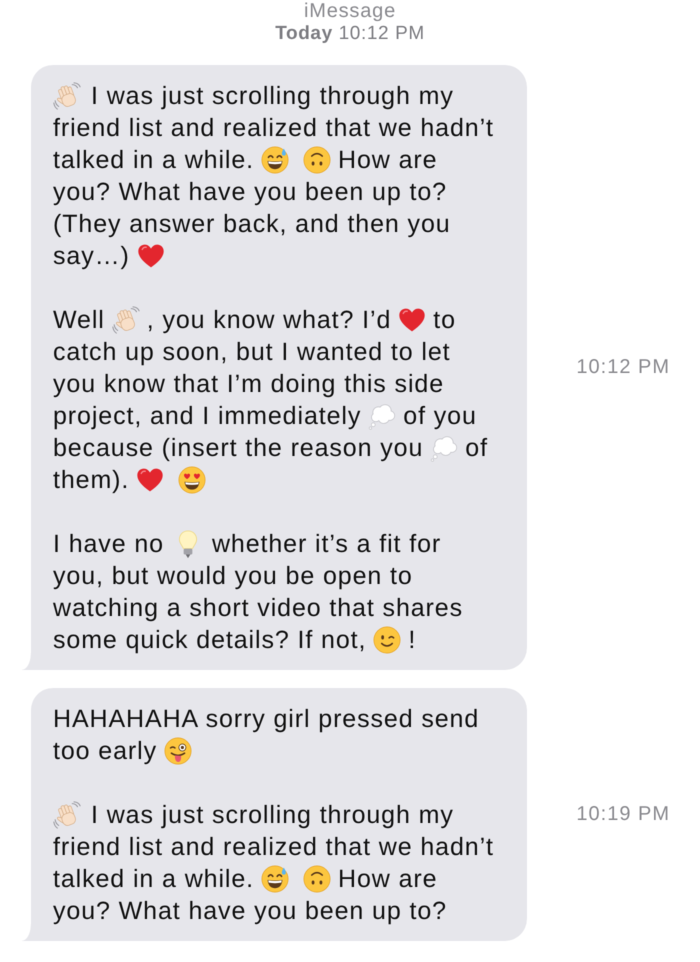 The image size is (700, 962). Describe the element at coordinates (105, 751) in the screenshot. I see `message-text: too early` at that location.